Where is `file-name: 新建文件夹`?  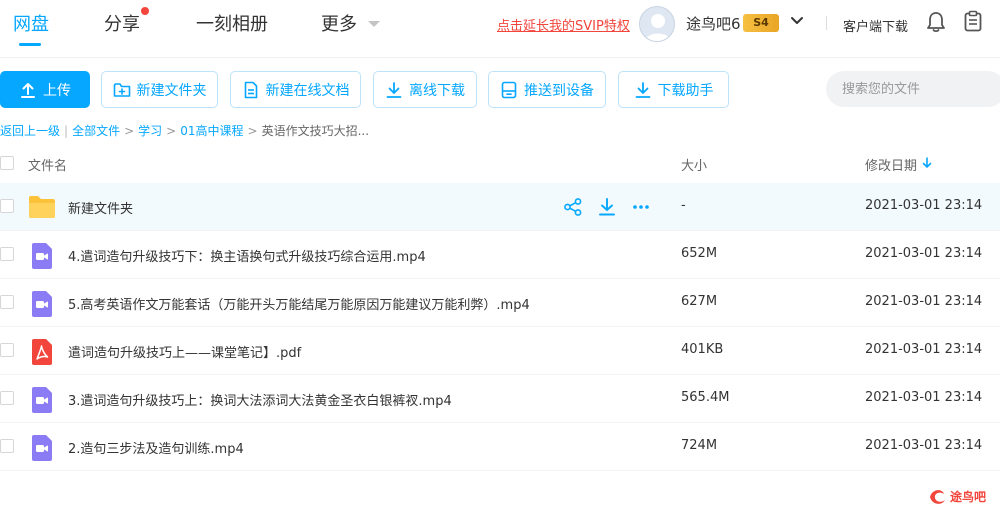 file-name: 新建文件夹 is located at coordinates (100, 207).